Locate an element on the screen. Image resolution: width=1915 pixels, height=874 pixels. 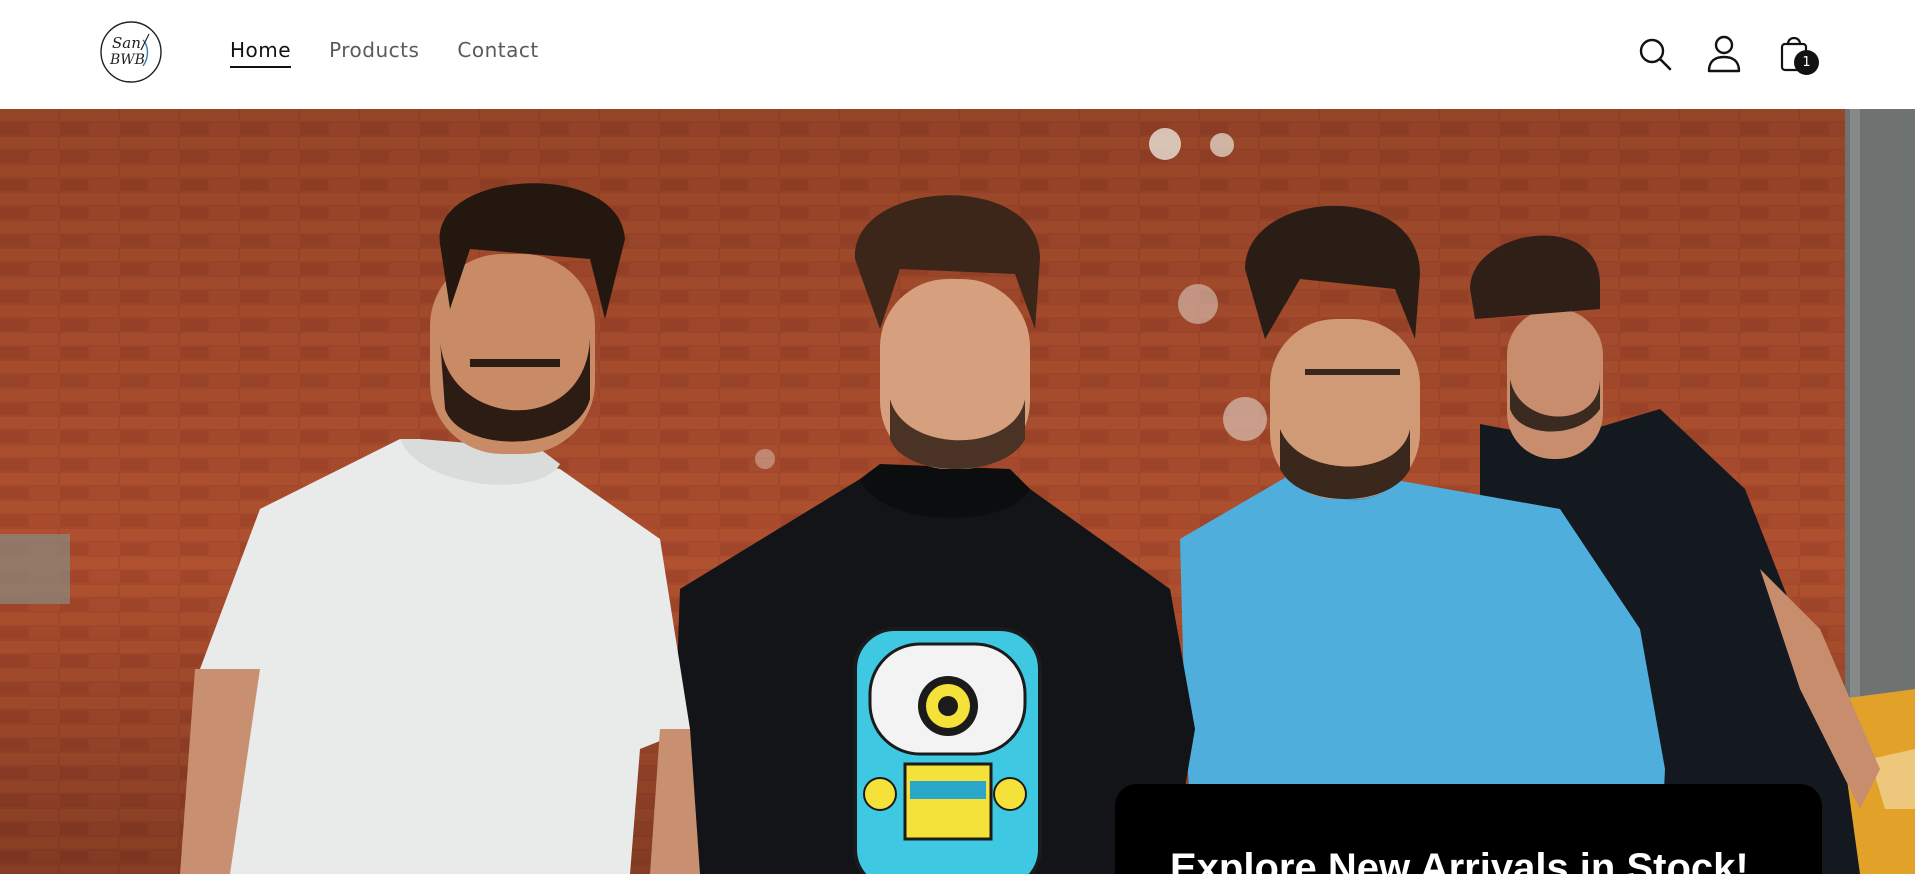
main-nav: Home Products Contact is located at coordinates (384, 53).